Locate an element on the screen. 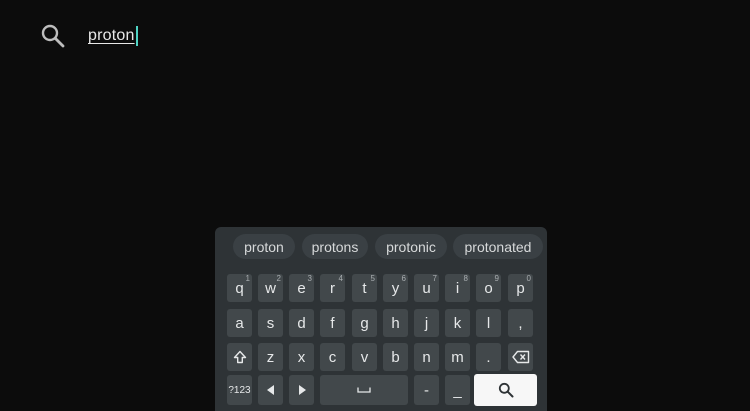 The width and height of the screenshot is (750, 411). key-u: u7 is located at coordinates (426, 288).